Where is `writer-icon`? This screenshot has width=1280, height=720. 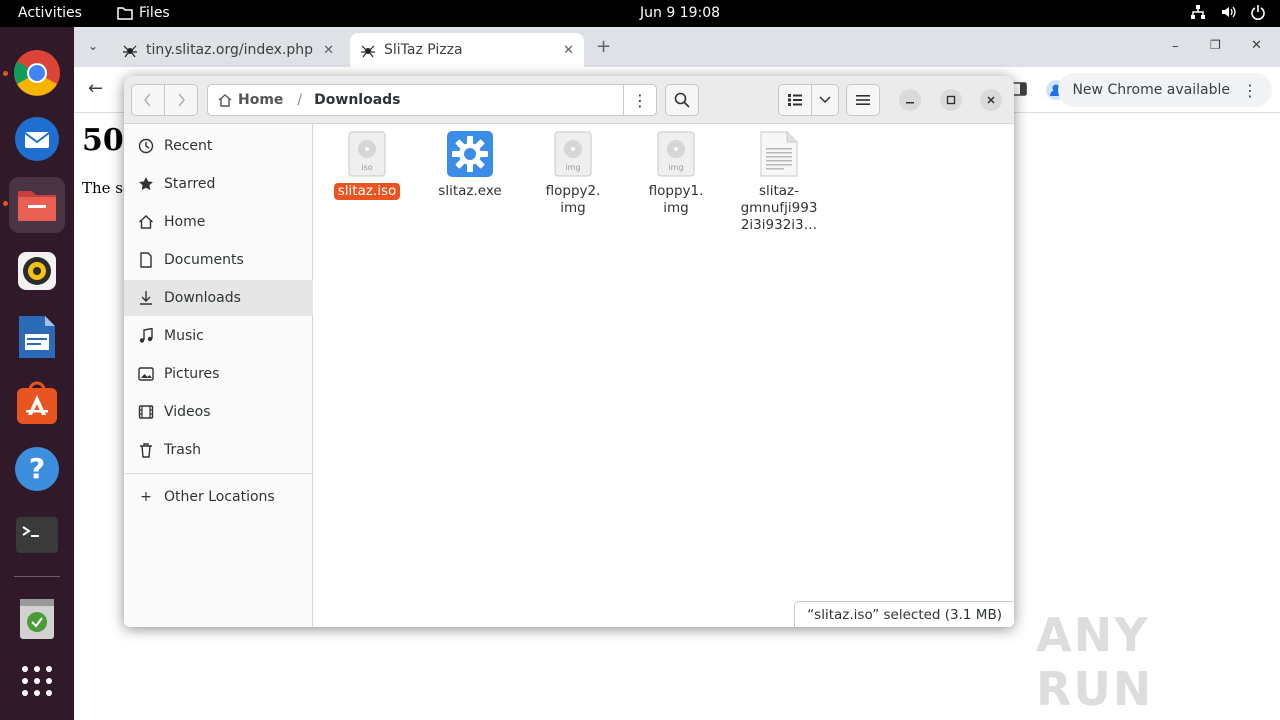
writer-icon is located at coordinates (37, 337).